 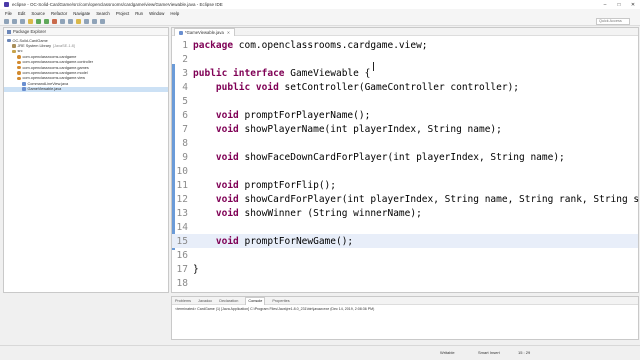 I want to click on code-text: }, so click(x=196, y=269).